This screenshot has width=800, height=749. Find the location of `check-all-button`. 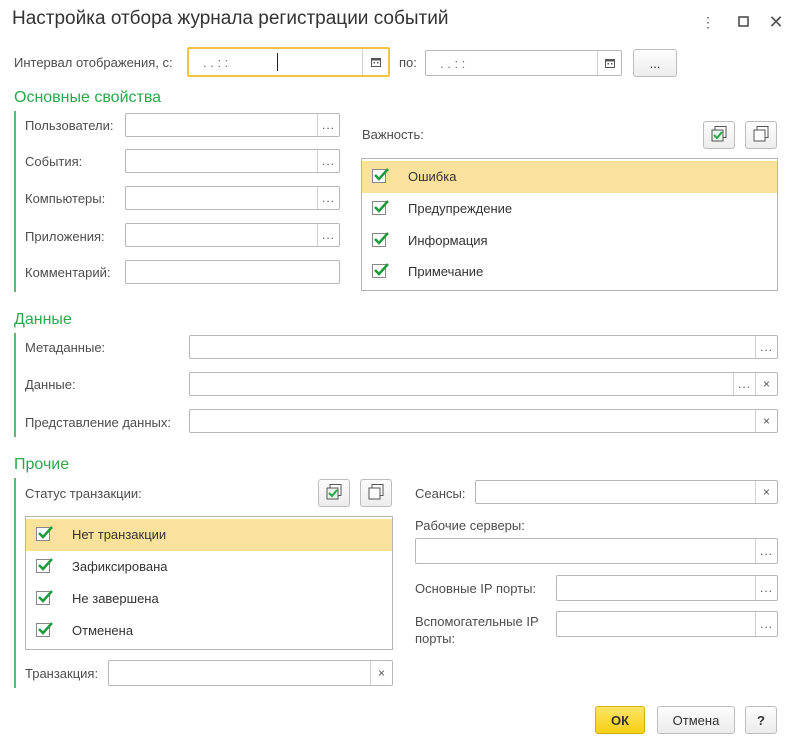

check-all-button is located at coordinates (719, 135).